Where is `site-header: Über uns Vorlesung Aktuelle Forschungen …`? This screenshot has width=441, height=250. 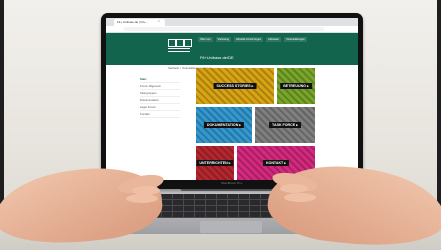
site-header: Über uns Vorlesung Aktuelle Forschungen … is located at coordinates (232, 49).